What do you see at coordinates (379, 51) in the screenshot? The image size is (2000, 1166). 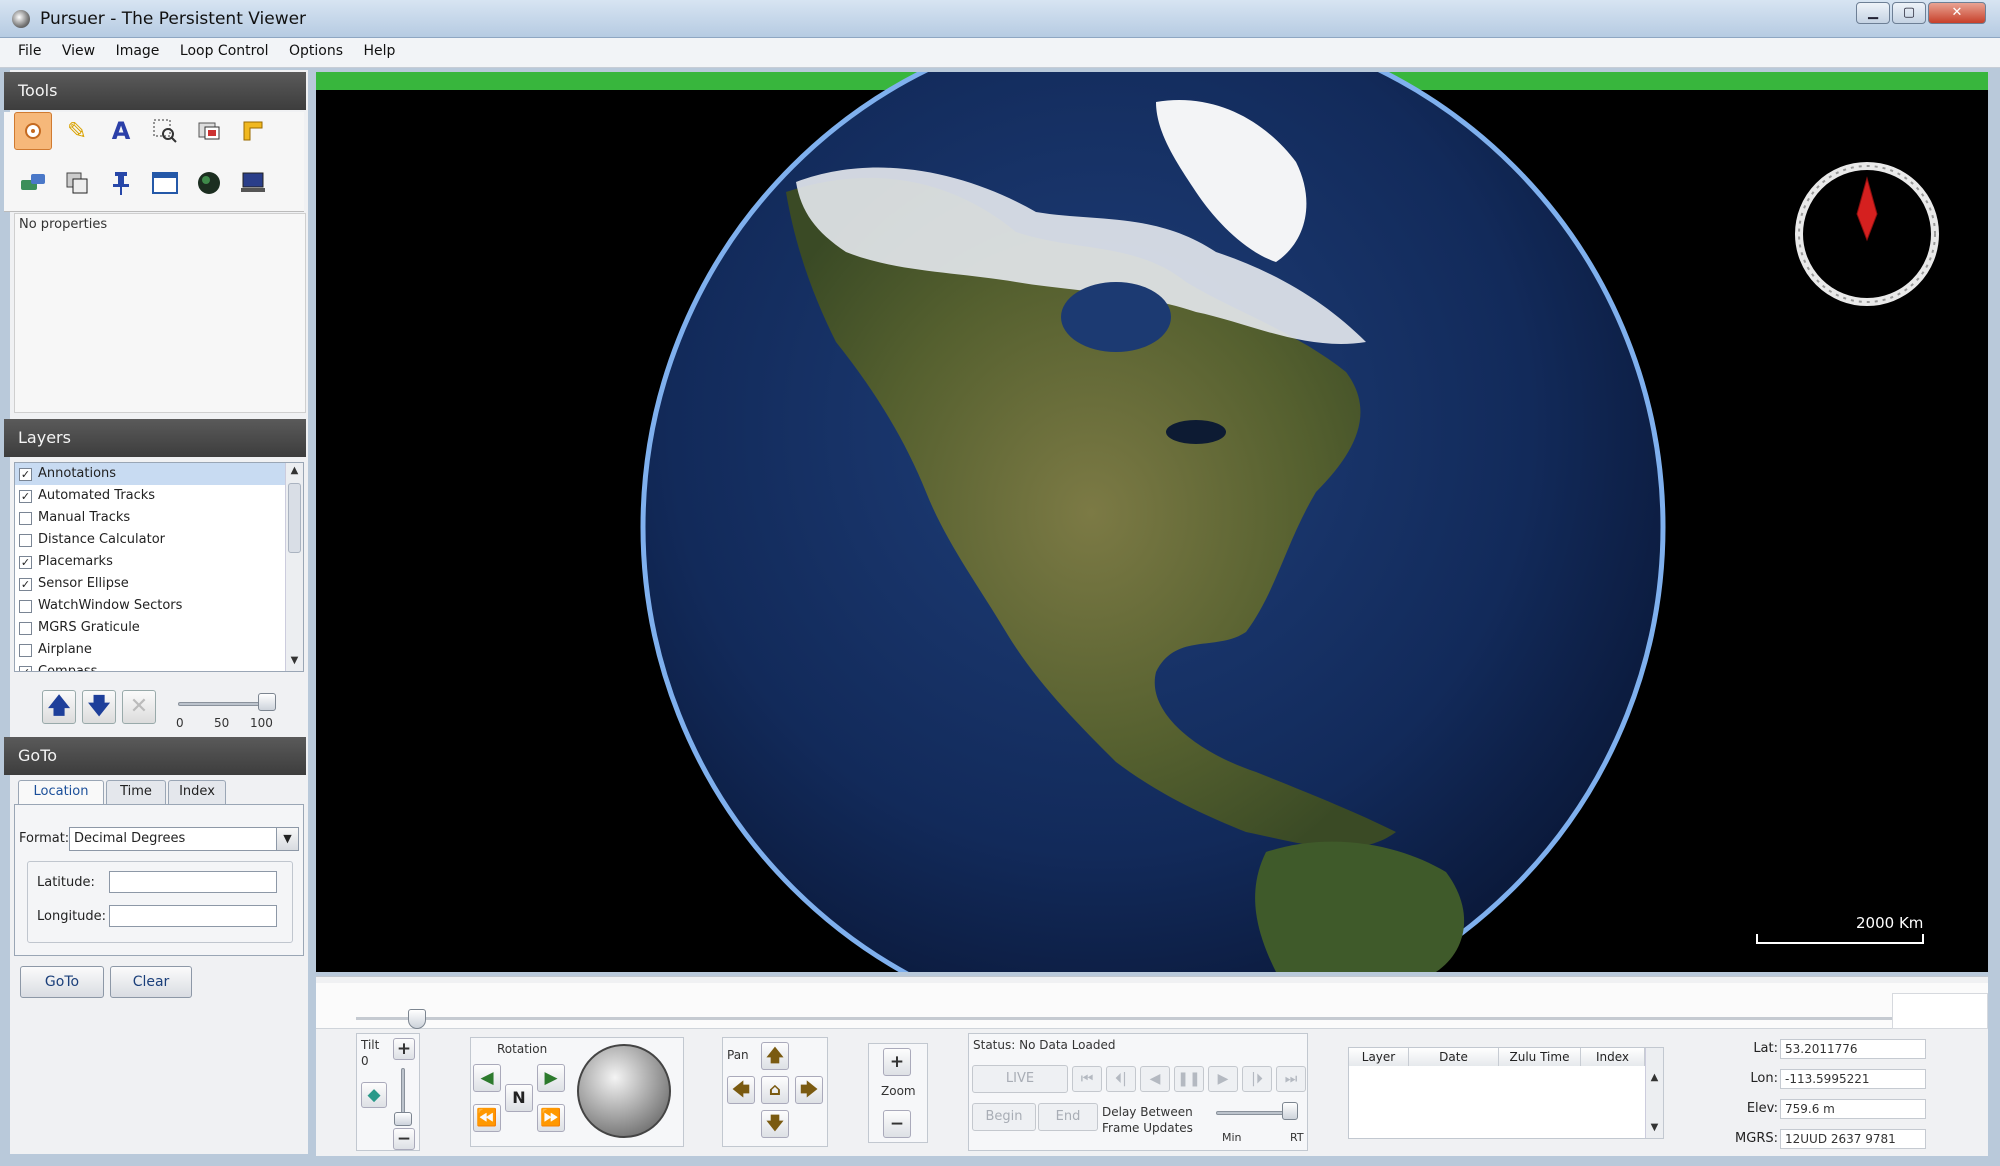 I see `menu-help: Help` at bounding box center [379, 51].